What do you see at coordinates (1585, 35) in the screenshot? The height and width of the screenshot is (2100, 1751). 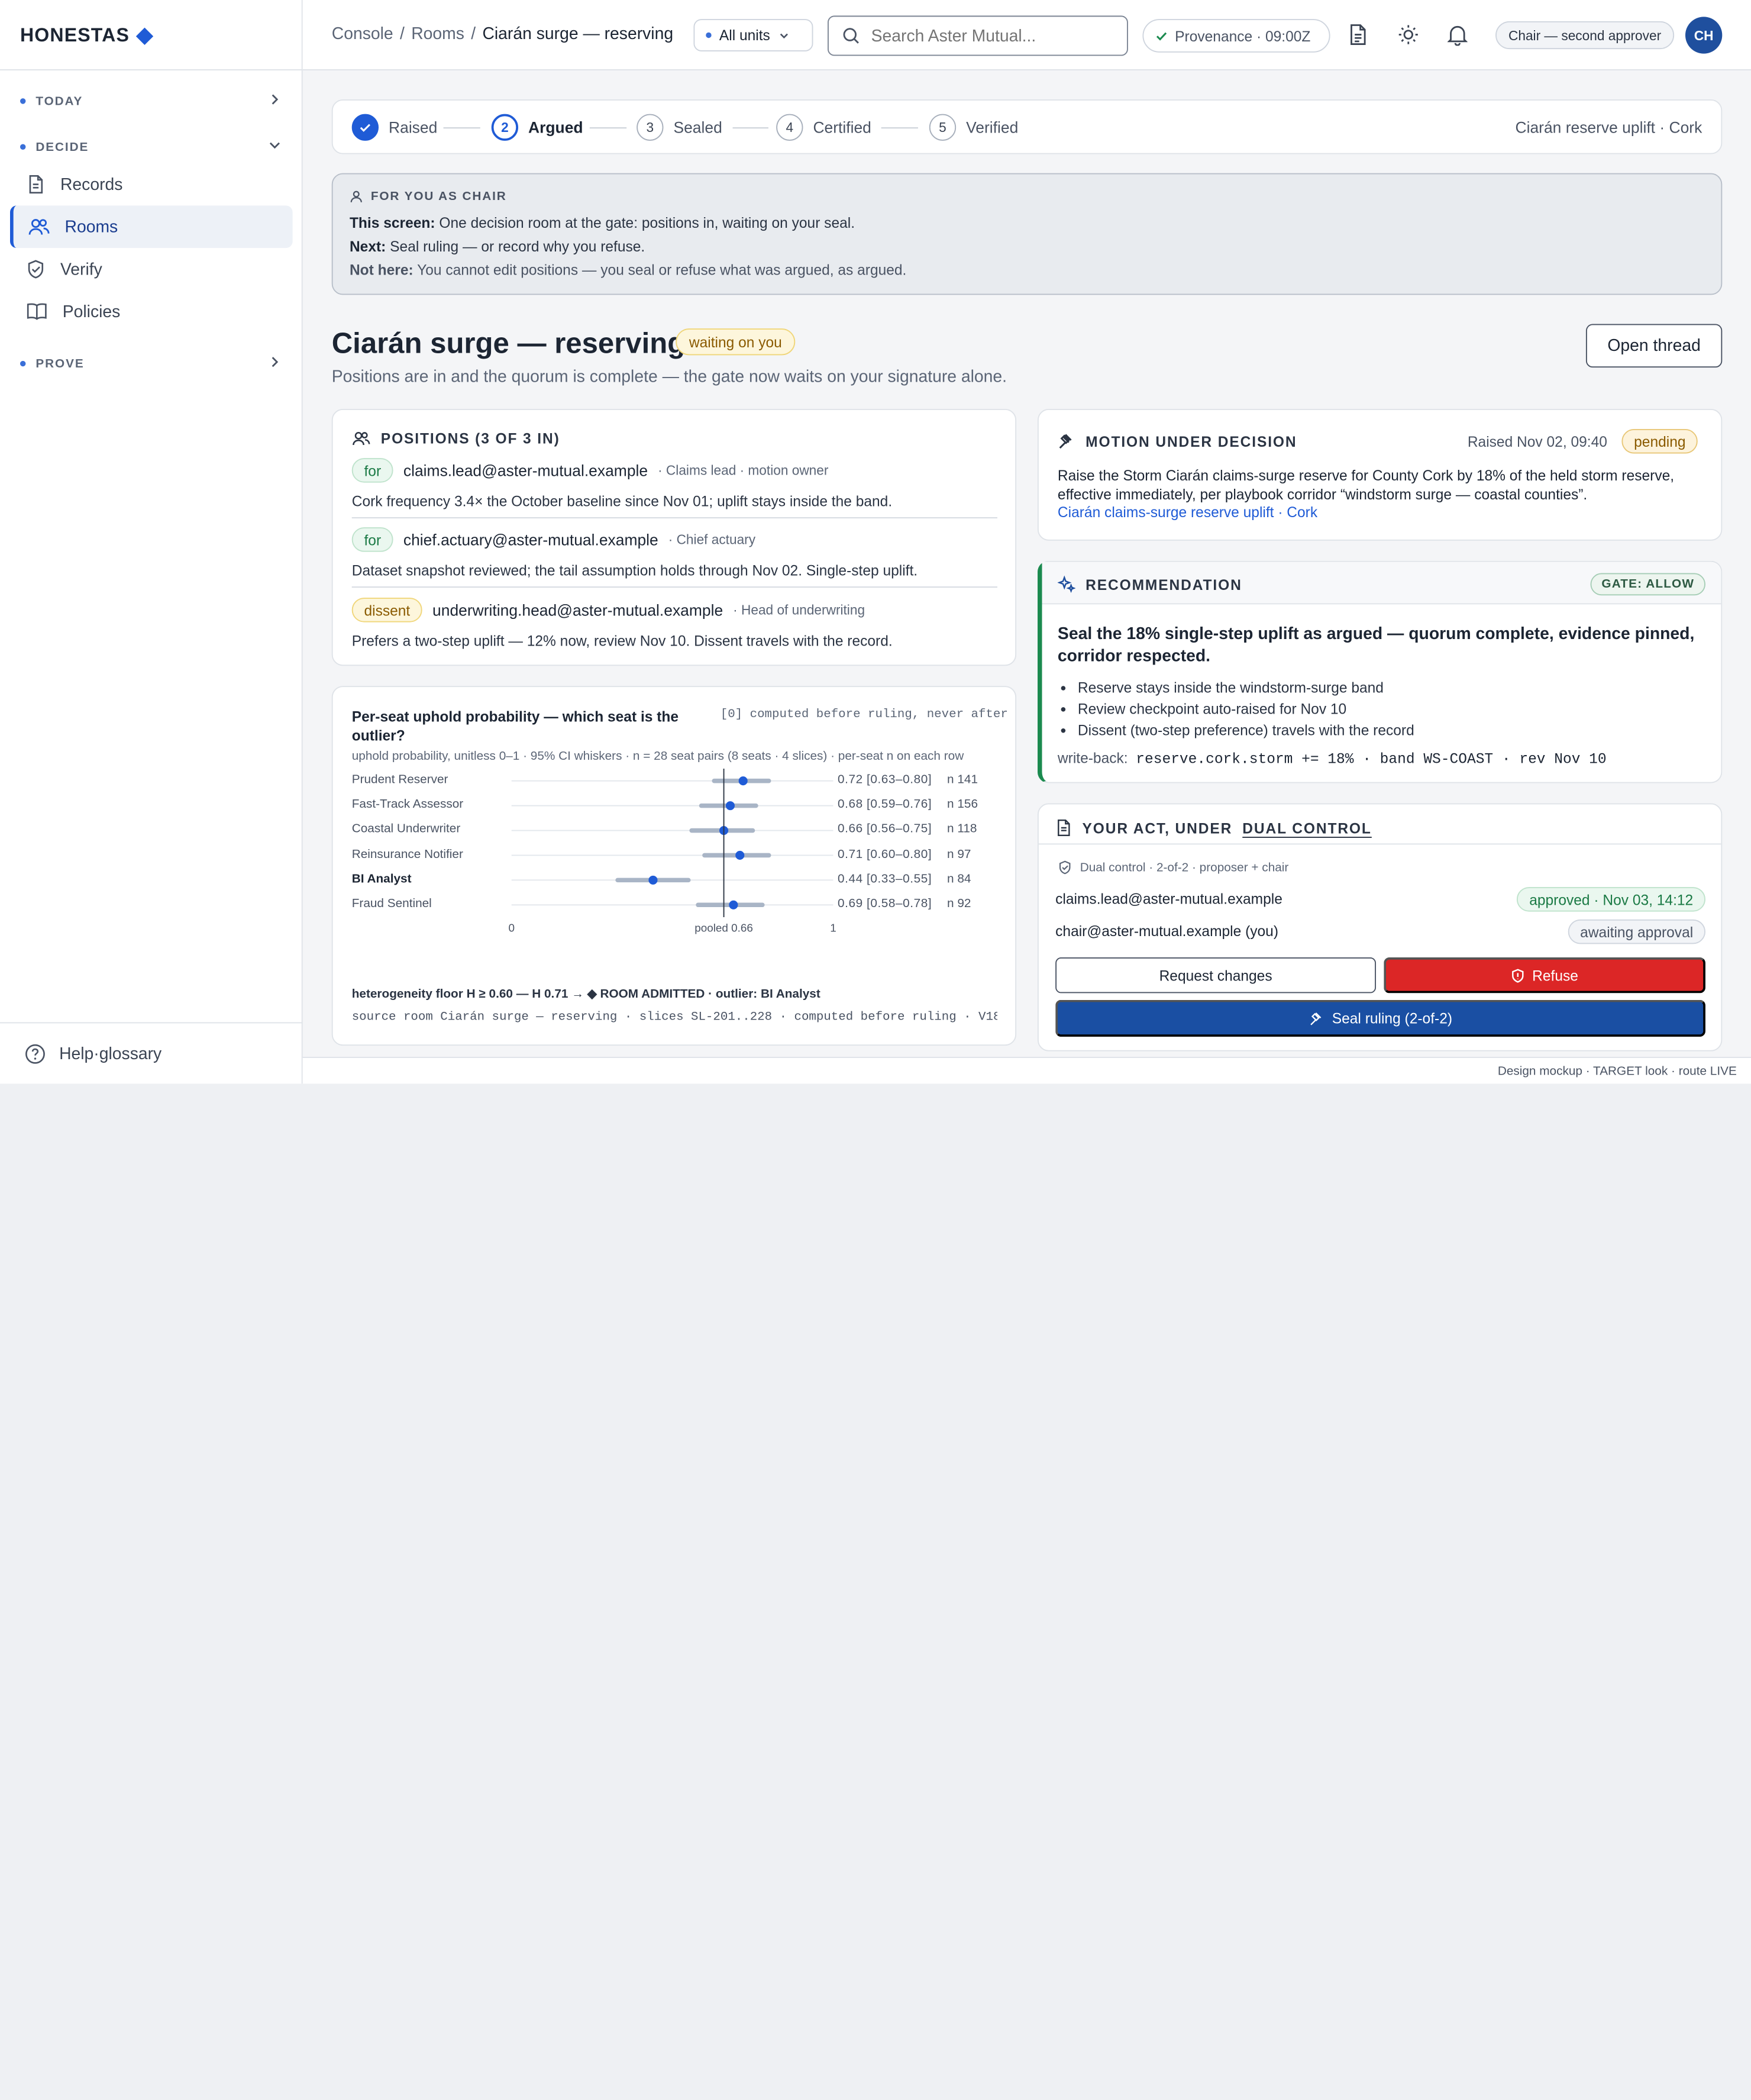 I see `role-chip: Chair — second approver` at bounding box center [1585, 35].